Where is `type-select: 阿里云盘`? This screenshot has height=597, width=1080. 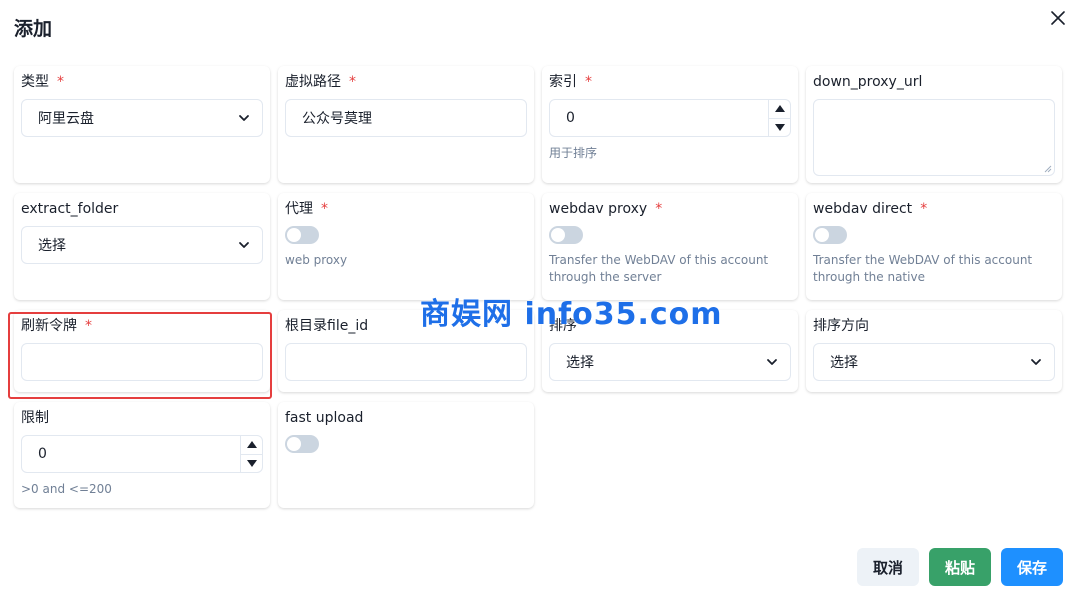 type-select: 阿里云盘 is located at coordinates (142, 118).